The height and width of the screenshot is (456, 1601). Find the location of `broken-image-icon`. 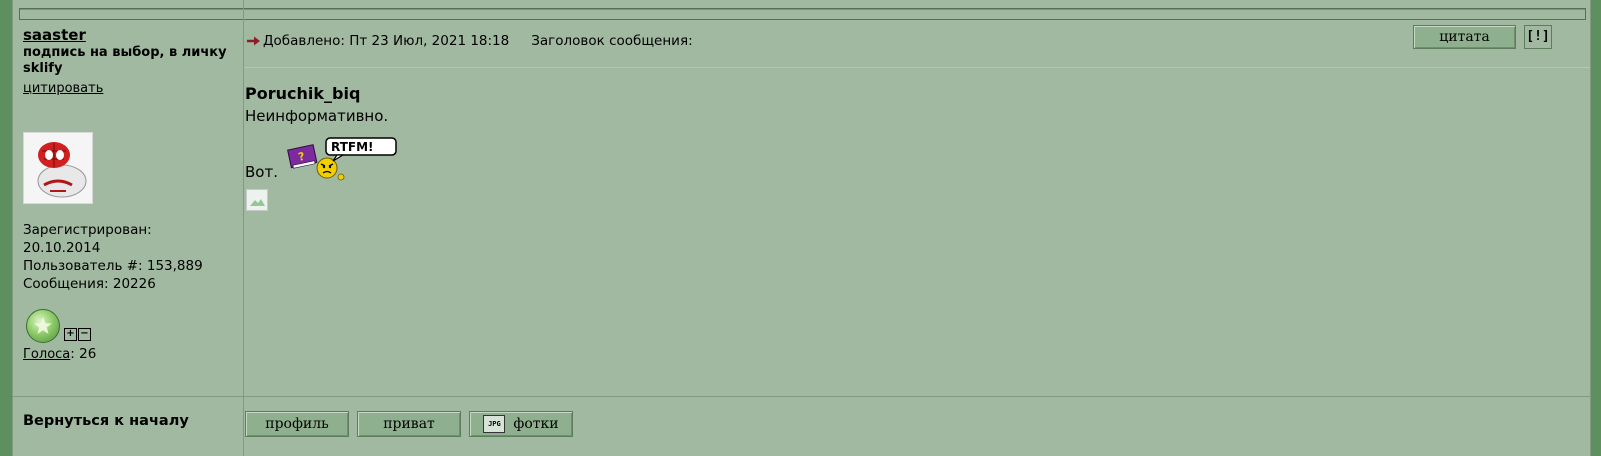

broken-image-icon is located at coordinates (257, 200).